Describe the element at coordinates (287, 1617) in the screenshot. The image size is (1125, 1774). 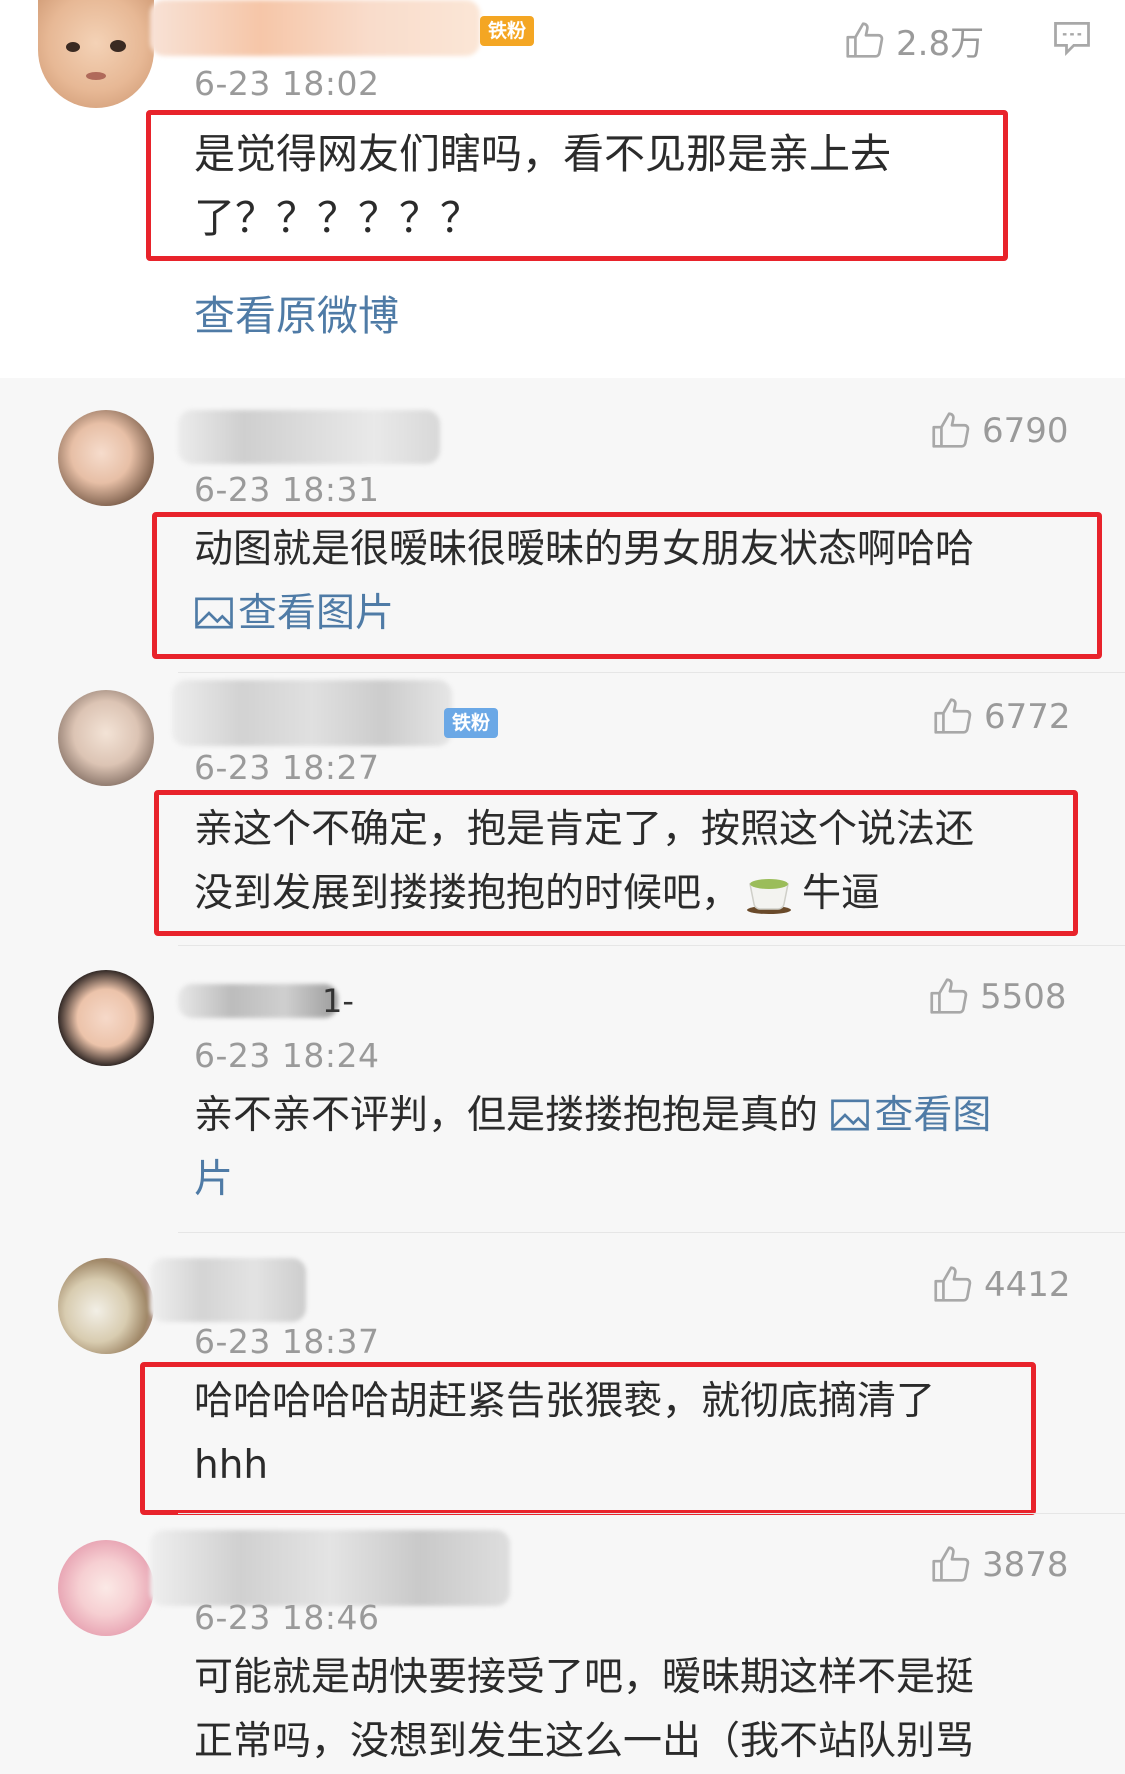
I see `comment-time: 6-23 18:46` at that location.